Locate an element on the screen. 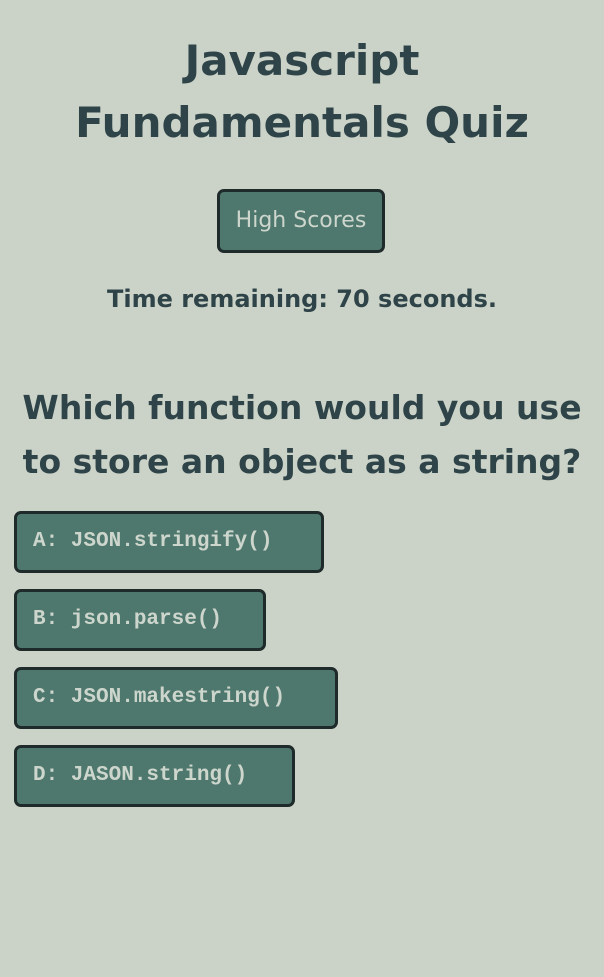 The image size is (604, 977). question-line-1: Which function would you use is located at coordinates (302, 407).